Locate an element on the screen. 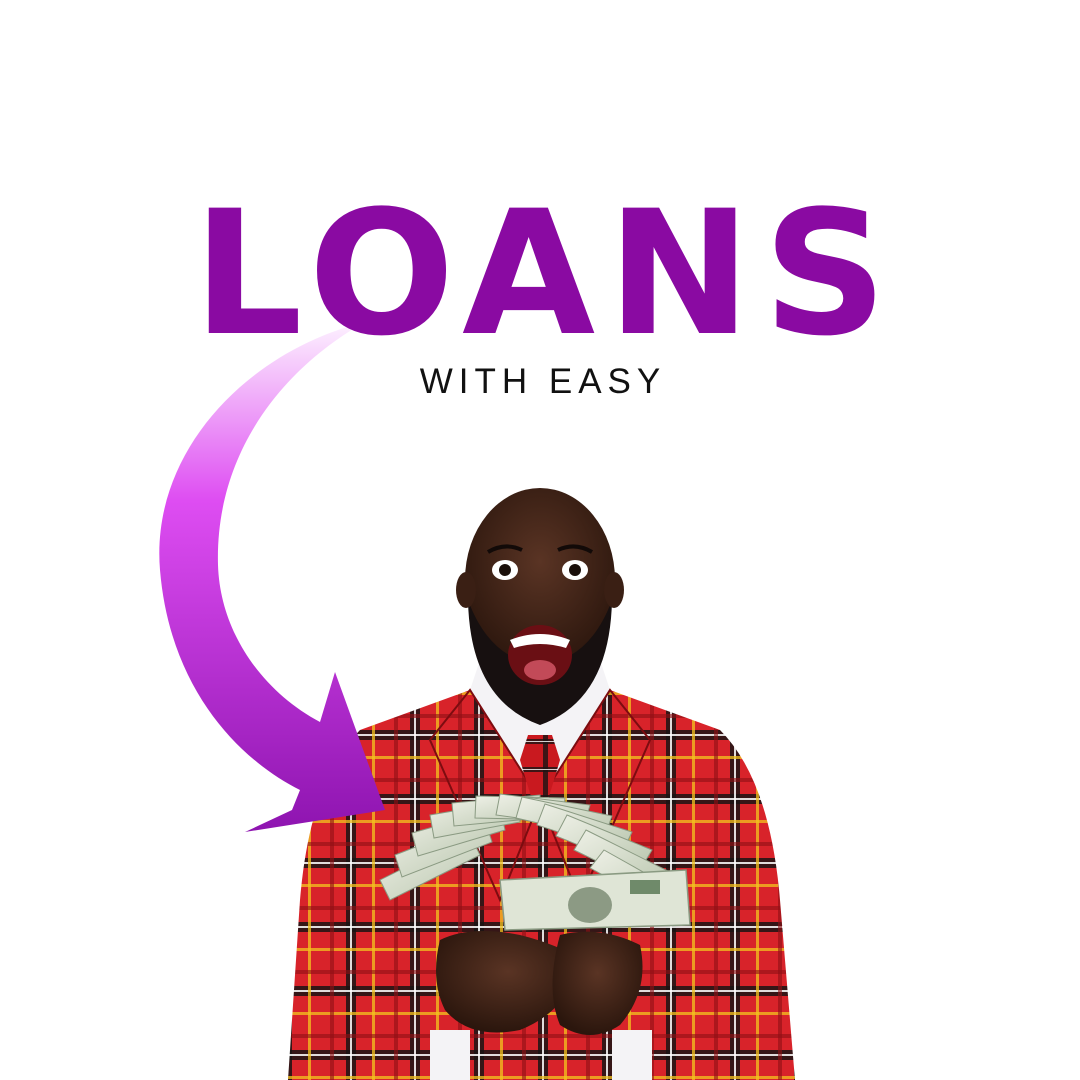 Image resolution: width=1080 pixels, height=1080 pixels. curved-arrow-icon is located at coordinates (272, 577).